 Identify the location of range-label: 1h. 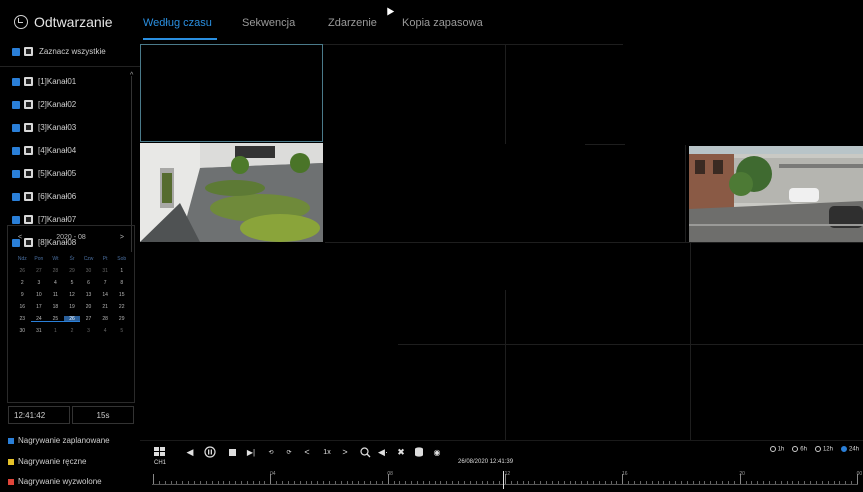
(781, 449).